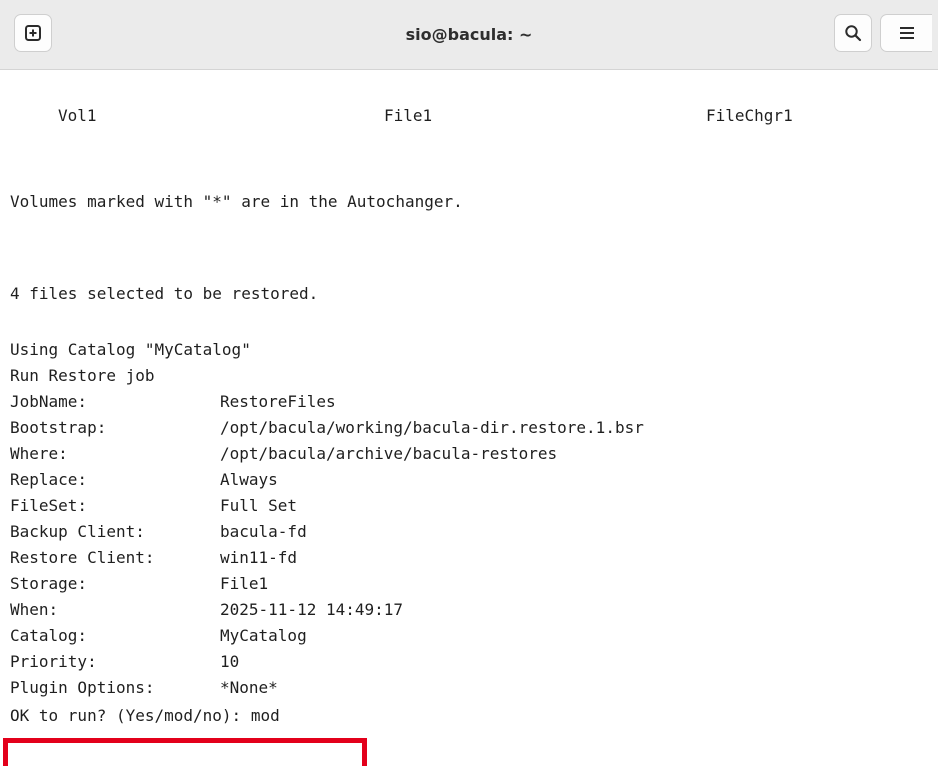 This screenshot has height=767, width=938. What do you see at coordinates (49, 505) in the screenshot?
I see `job-field-key: FileSet:` at bounding box center [49, 505].